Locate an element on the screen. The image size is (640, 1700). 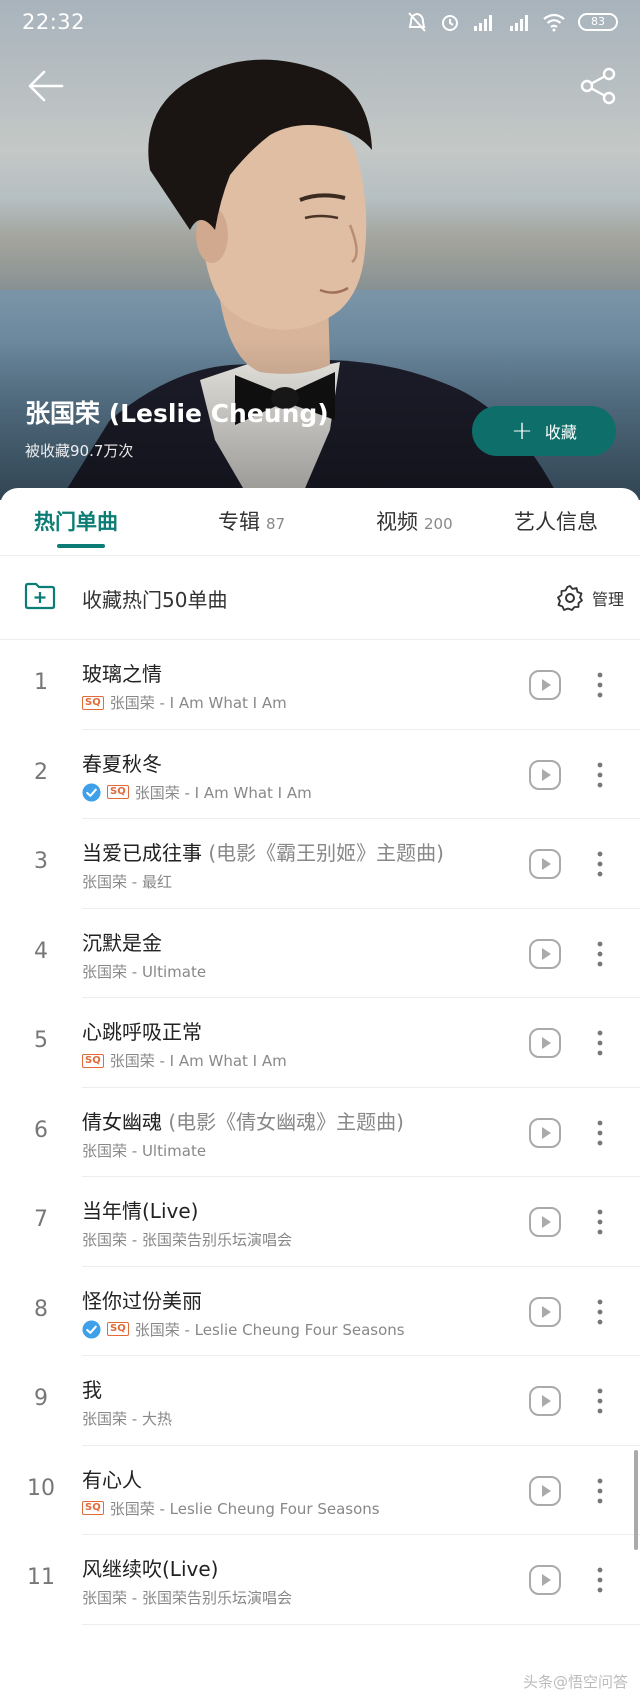
tab-artist-info: 艺人信息 is located at coordinates (556, 521).